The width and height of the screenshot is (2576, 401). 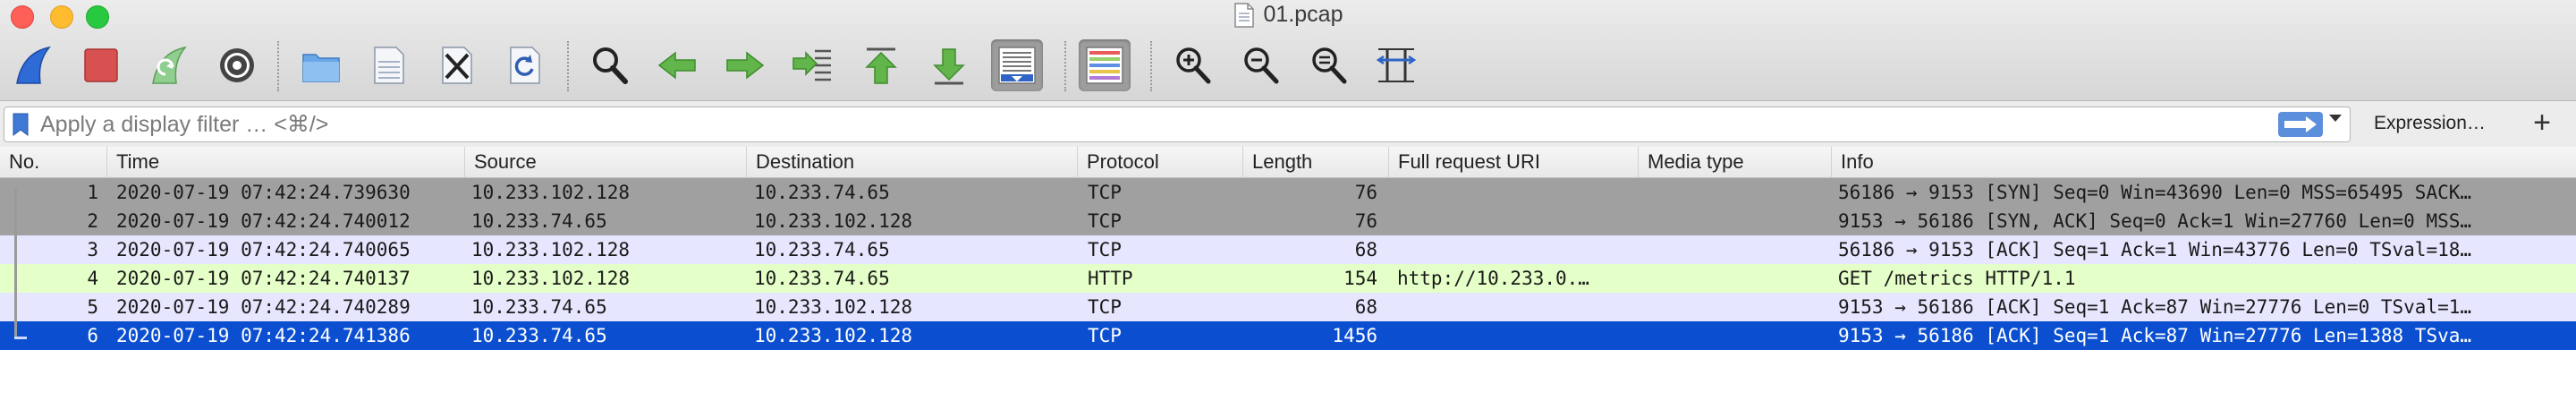 I want to click on resize-columns-icon, so click(x=1396, y=65).